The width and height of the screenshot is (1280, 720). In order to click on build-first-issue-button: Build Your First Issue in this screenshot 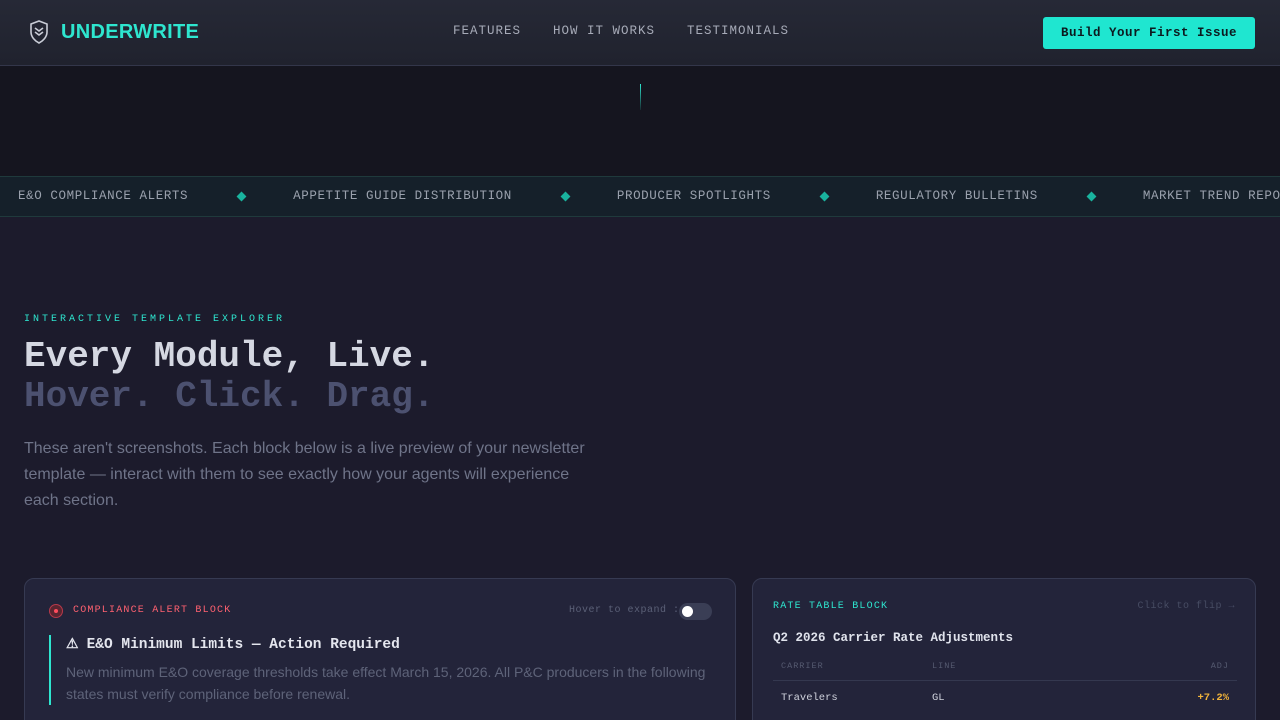, I will do `click(1149, 33)`.